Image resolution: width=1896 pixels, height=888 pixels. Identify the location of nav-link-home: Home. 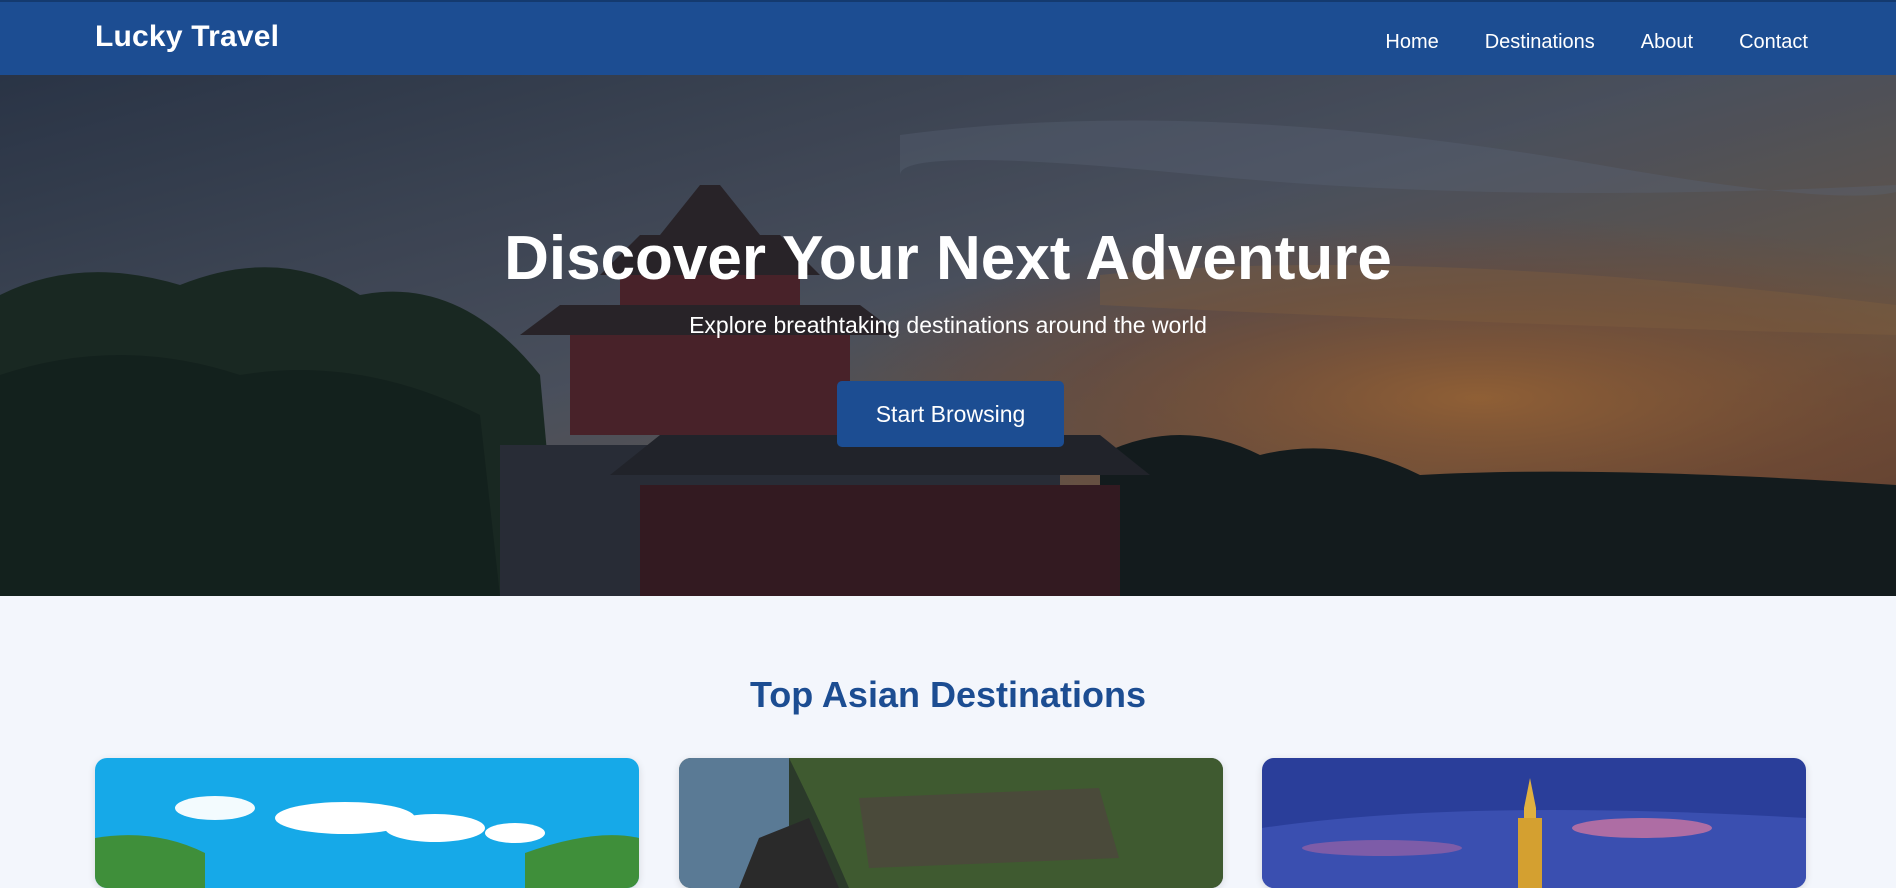
(1411, 42).